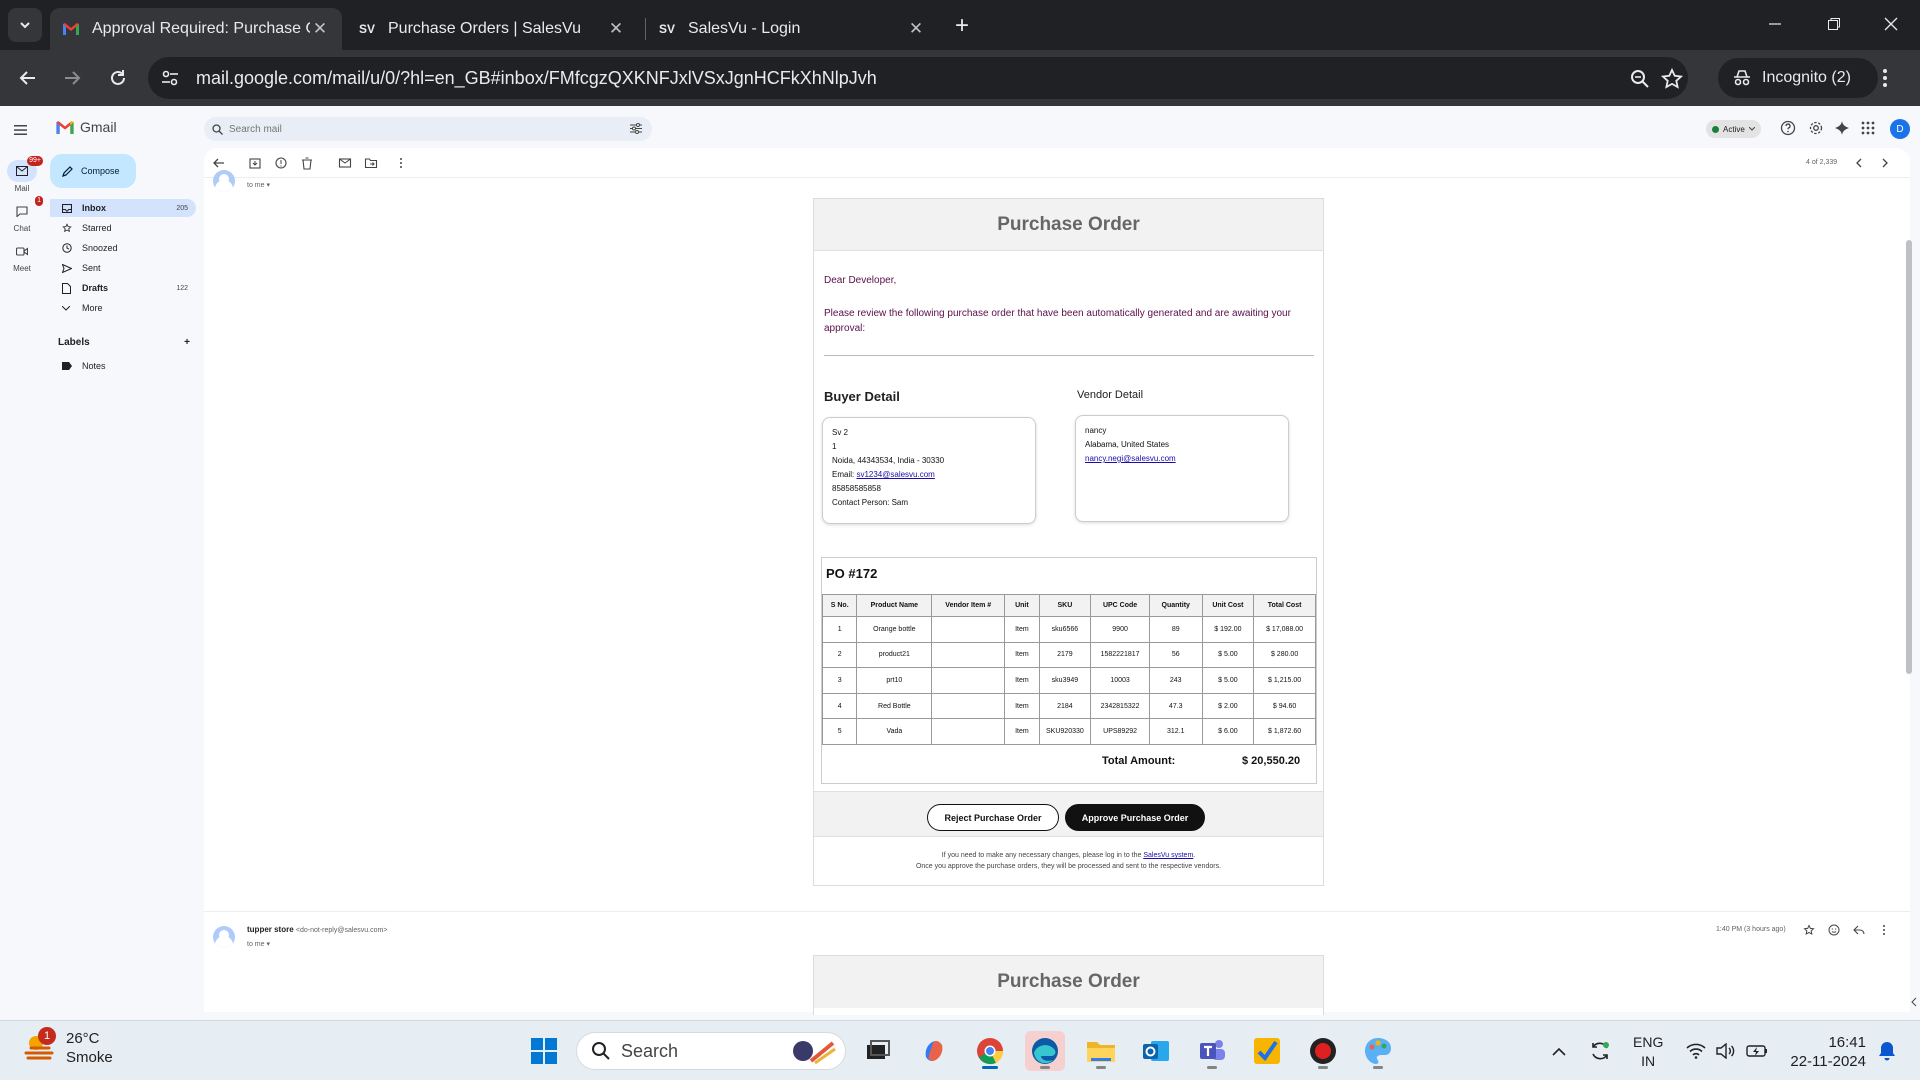 This screenshot has height=1080, width=1920. What do you see at coordinates (1715, 129) in the screenshot?
I see `status-dot` at bounding box center [1715, 129].